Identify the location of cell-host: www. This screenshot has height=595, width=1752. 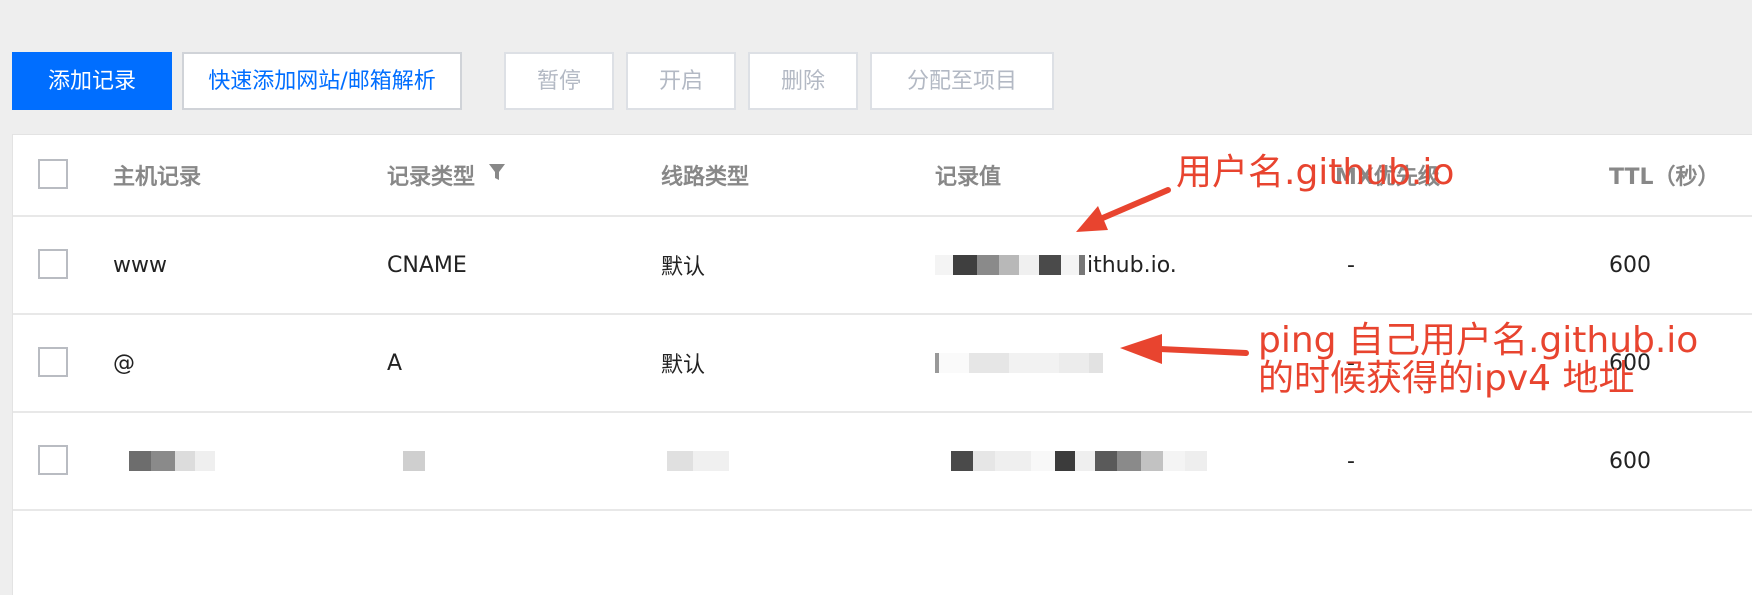
(140, 265).